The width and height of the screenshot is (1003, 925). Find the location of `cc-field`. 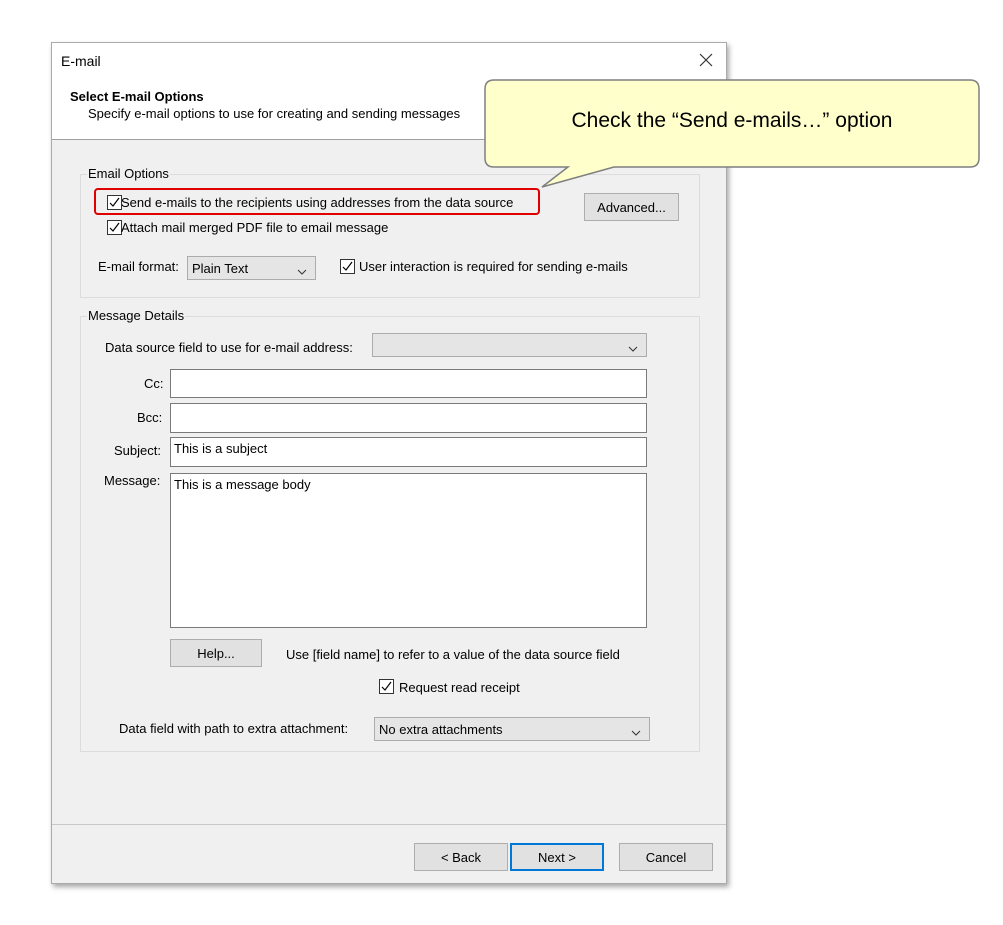

cc-field is located at coordinates (408, 383).